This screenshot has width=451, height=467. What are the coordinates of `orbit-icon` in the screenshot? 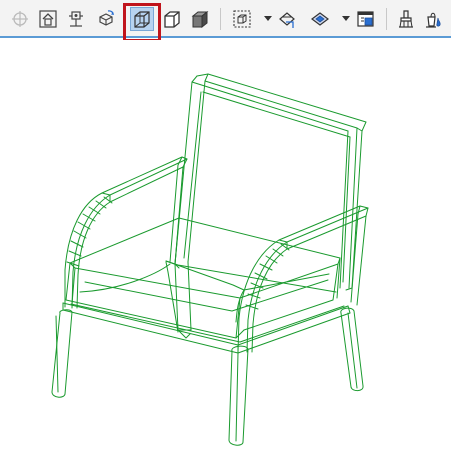 It's located at (106, 18).